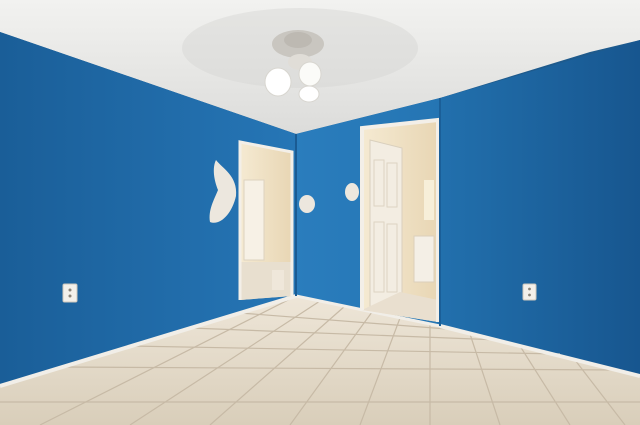 The height and width of the screenshot is (425, 640). Describe the element at coordinates (266, 220) in the screenshot. I see `doorway-left` at that location.